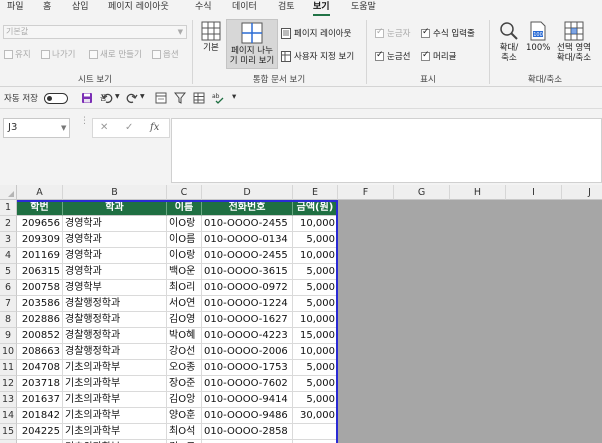 This screenshot has width=602, height=443. Describe the element at coordinates (8, 400) in the screenshot. I see `row-header-13: 13` at that location.